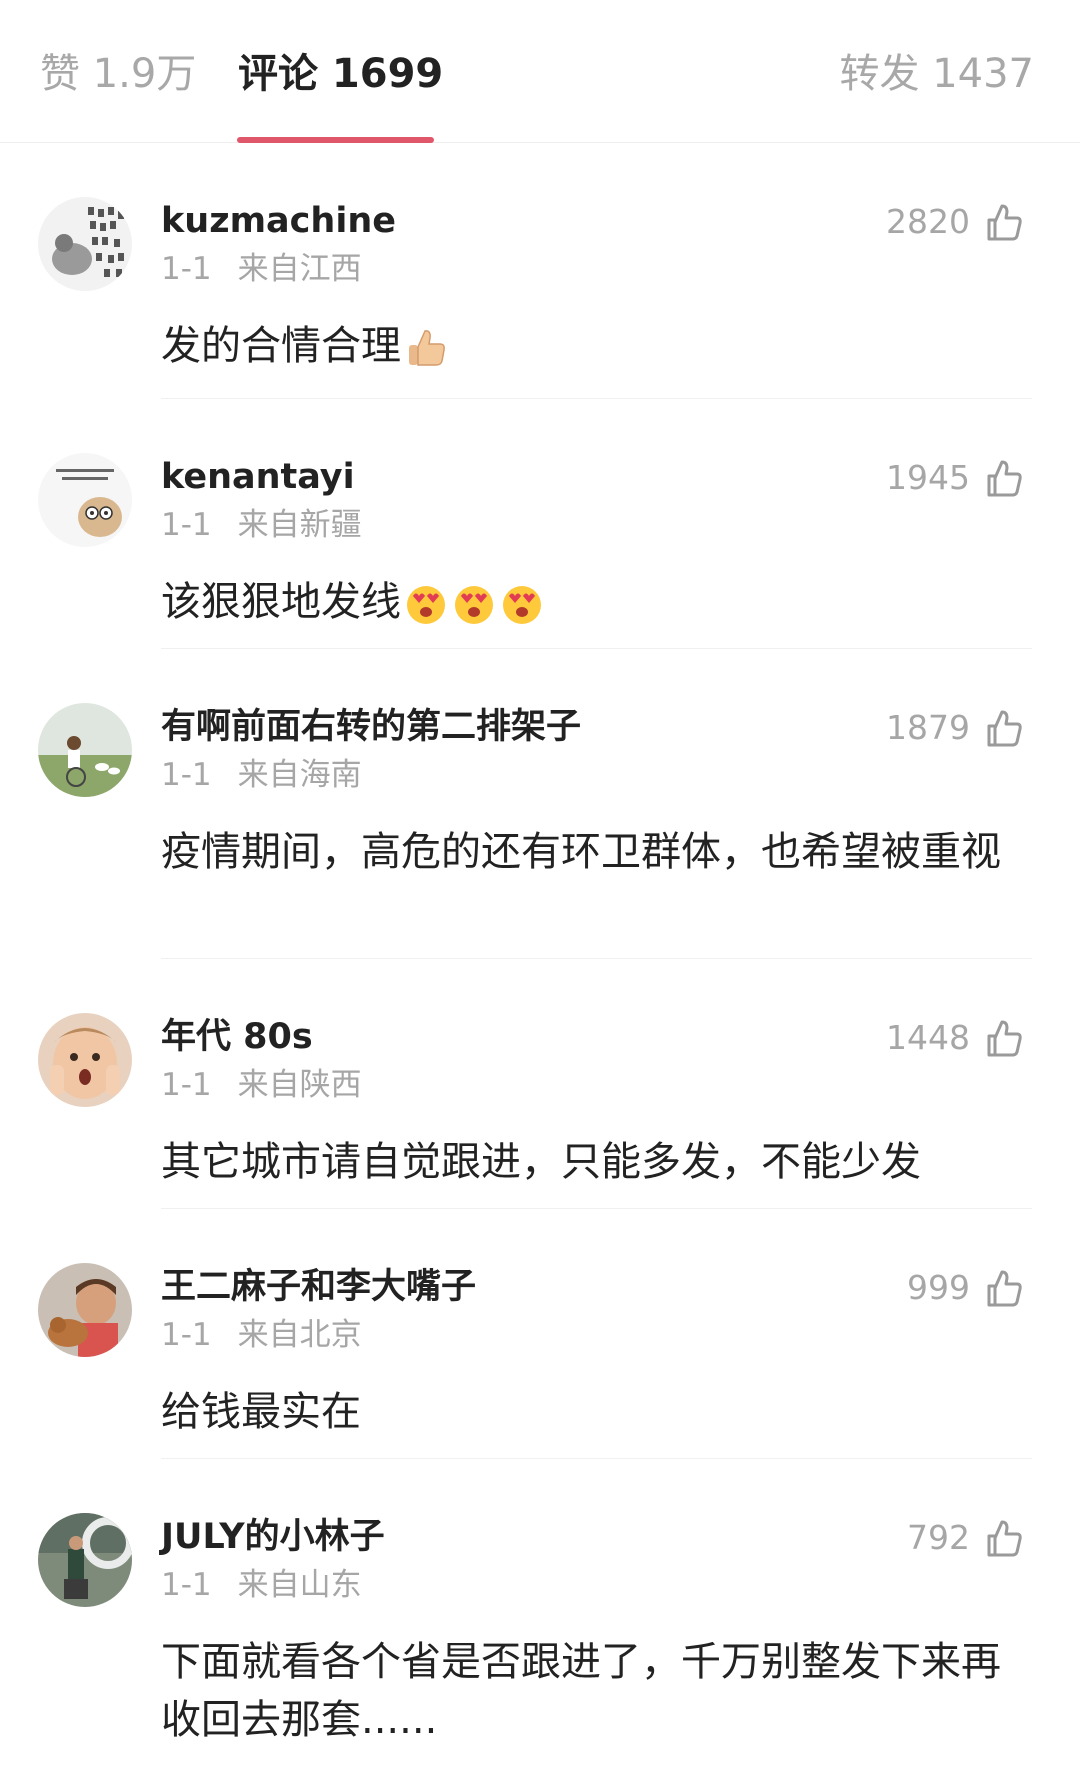  I want to click on comment-text: 疫情期间，高危的还有环卫群体，也希望被重视, so click(581, 852).